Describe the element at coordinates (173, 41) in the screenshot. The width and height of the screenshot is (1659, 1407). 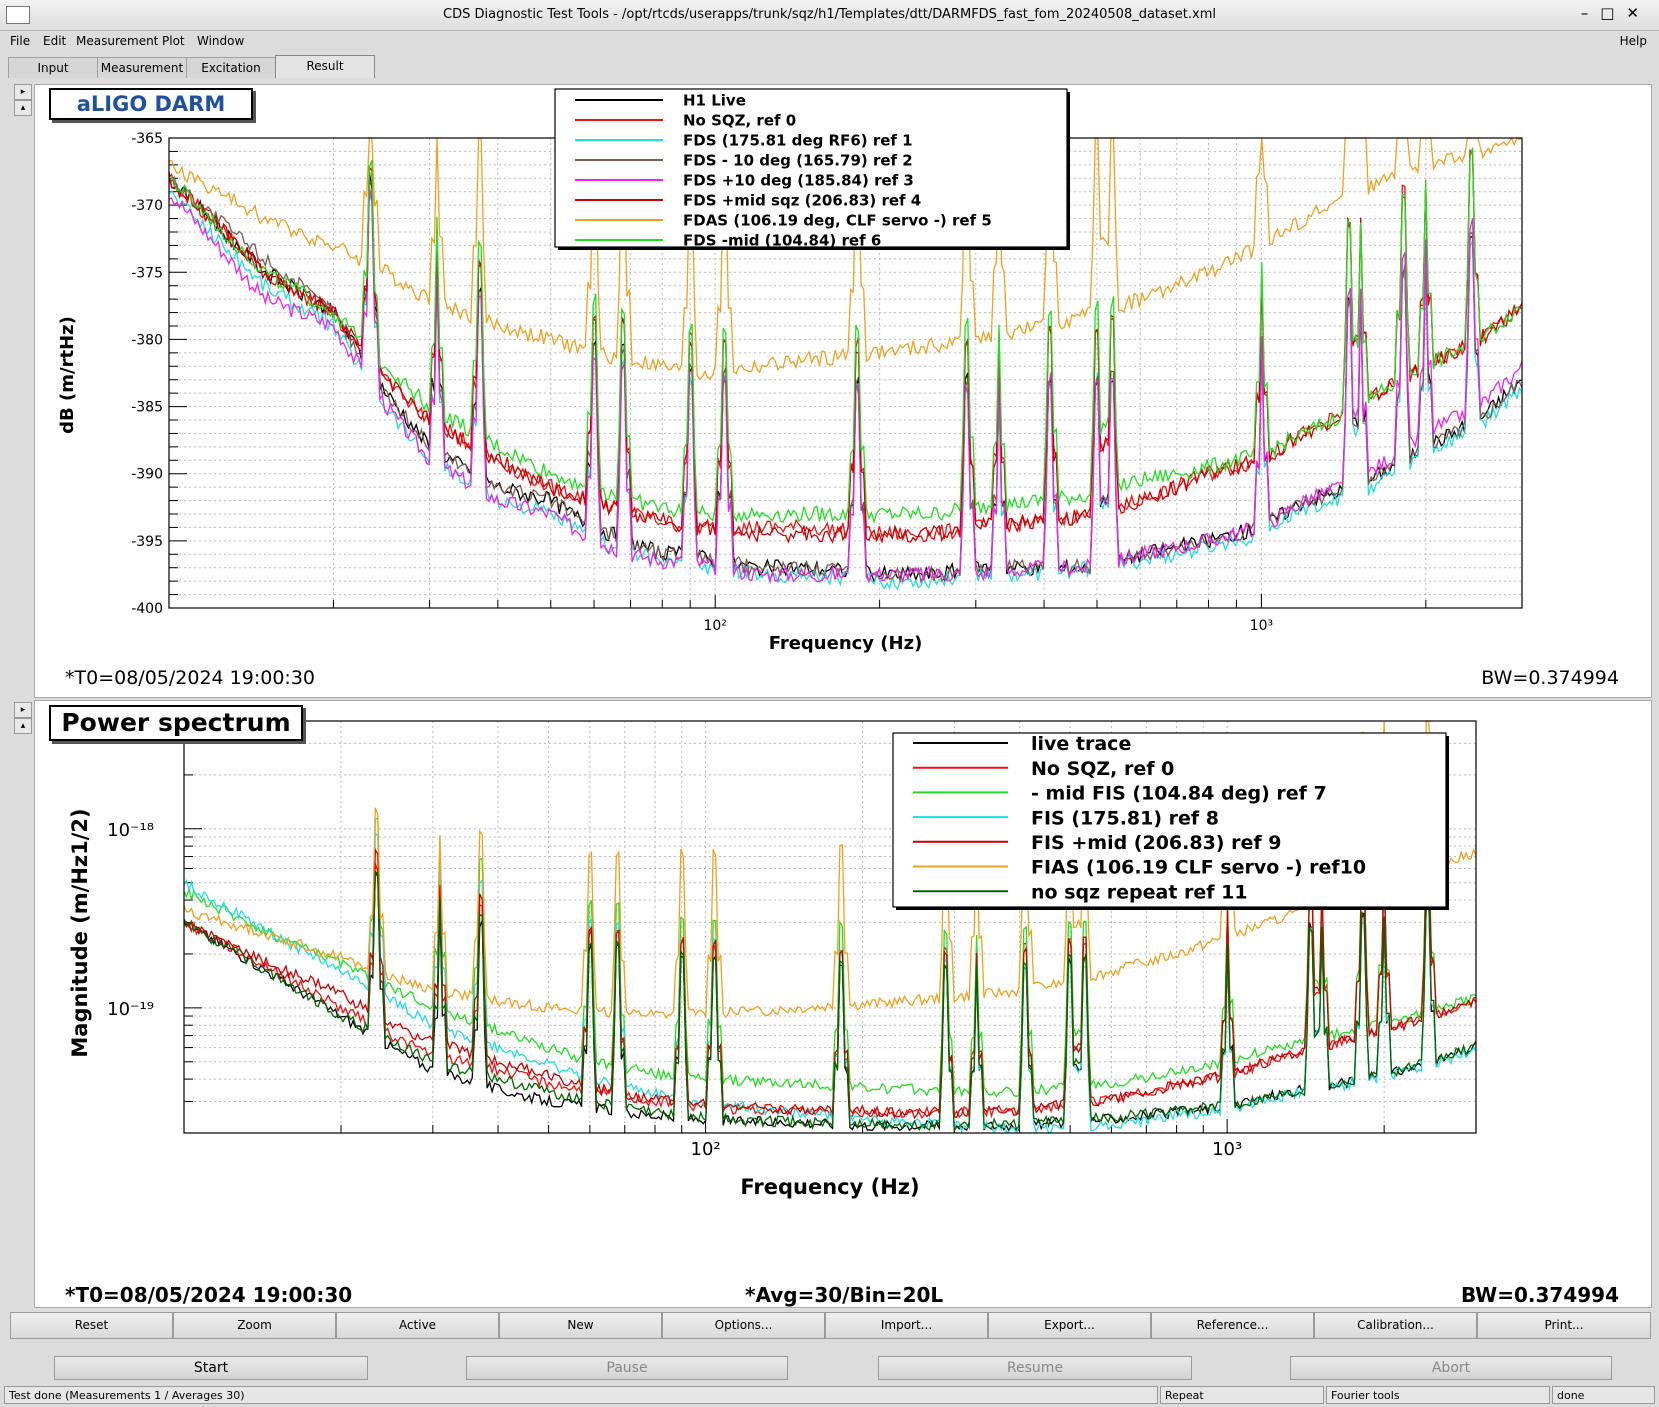
I see `menu-plot: Plot` at that location.